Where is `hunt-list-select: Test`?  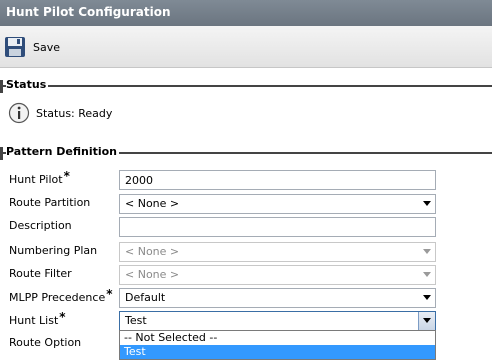
hunt-list-select: Test is located at coordinates (277, 321).